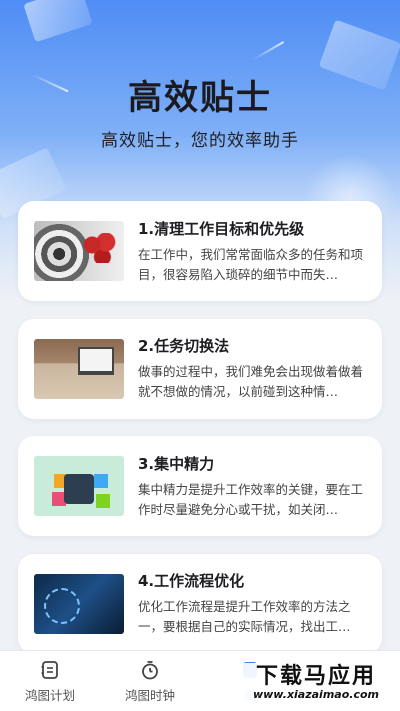 Image resolution: width=400 pixels, height=711 pixels. I want to click on plan-document-icon, so click(50, 670).